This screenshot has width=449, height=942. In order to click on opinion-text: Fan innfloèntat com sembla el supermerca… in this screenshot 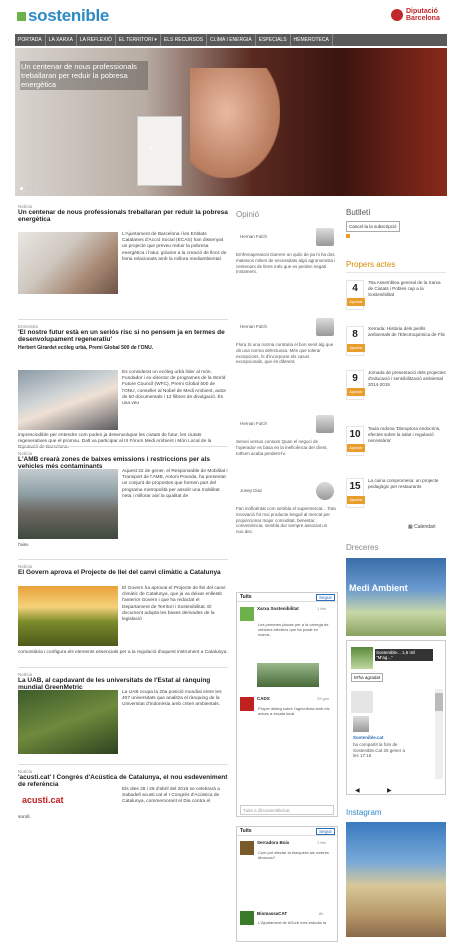, I will do `click(286, 520)`.